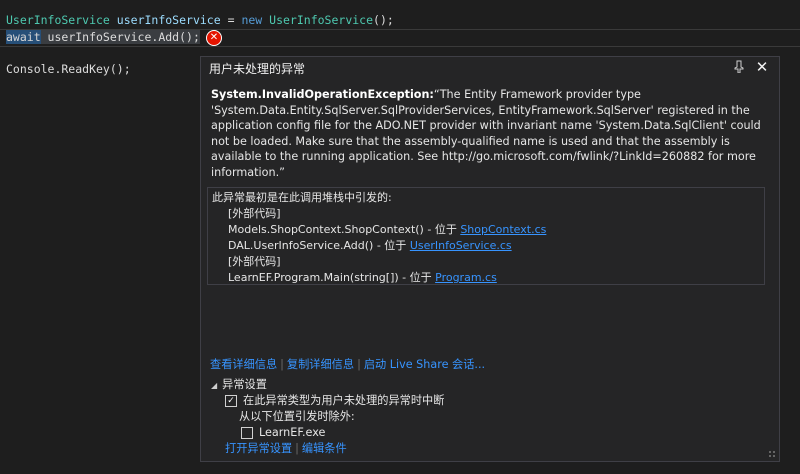 The width and height of the screenshot is (800, 474). I want to click on break-checkbox: ✓, so click(231, 401).